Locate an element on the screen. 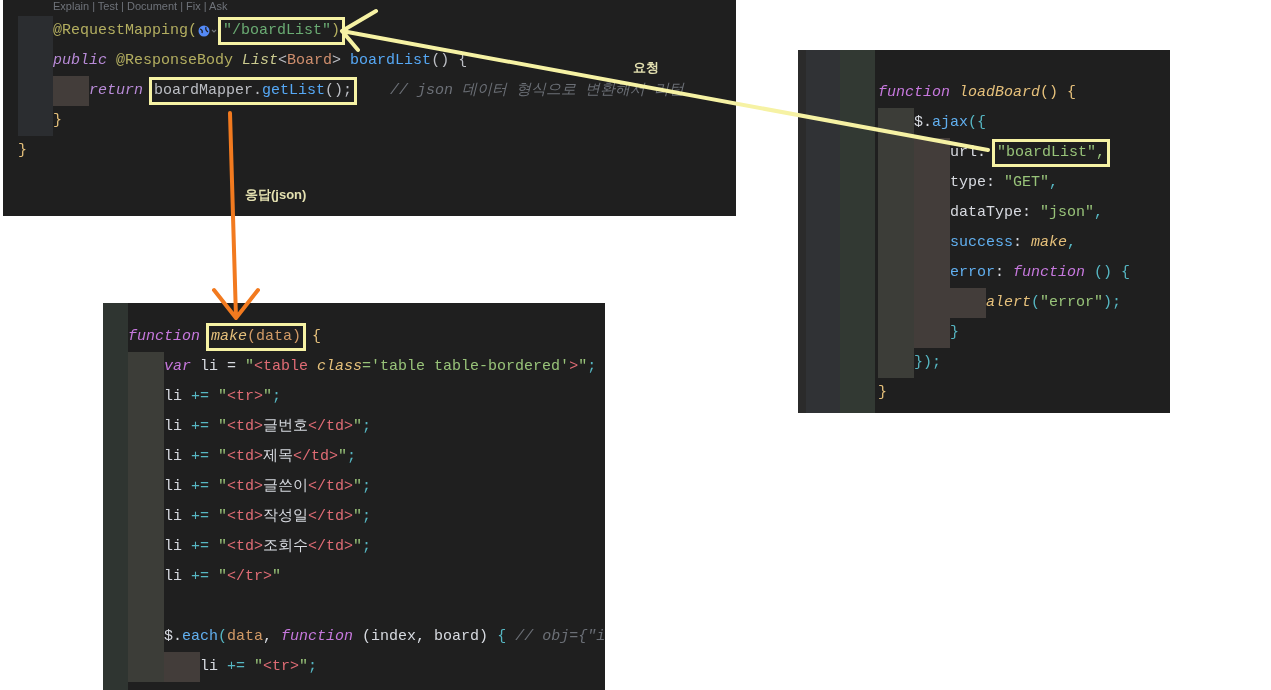 The height and width of the screenshot is (690, 1271). code-line: li += "<td>글번호</td>"; is located at coordinates (268, 427).